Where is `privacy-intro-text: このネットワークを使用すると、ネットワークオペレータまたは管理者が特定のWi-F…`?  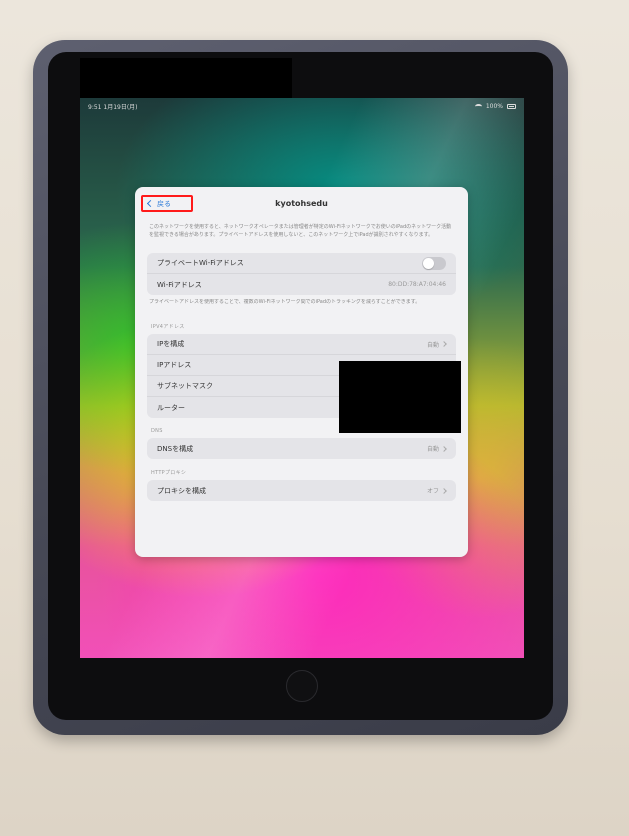
privacy-intro-text: このネットワークを使用すると、ネットワークオペレータまたは管理者が特定のWi-F… is located at coordinates (300, 231).